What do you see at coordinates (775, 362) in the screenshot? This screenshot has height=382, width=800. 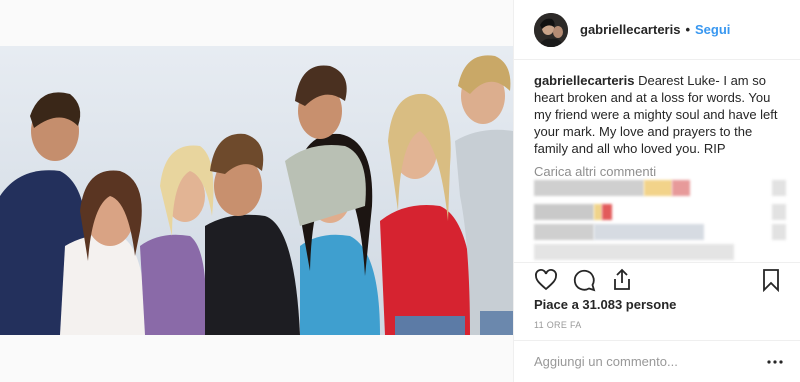 I see `more-options-icon` at bounding box center [775, 362].